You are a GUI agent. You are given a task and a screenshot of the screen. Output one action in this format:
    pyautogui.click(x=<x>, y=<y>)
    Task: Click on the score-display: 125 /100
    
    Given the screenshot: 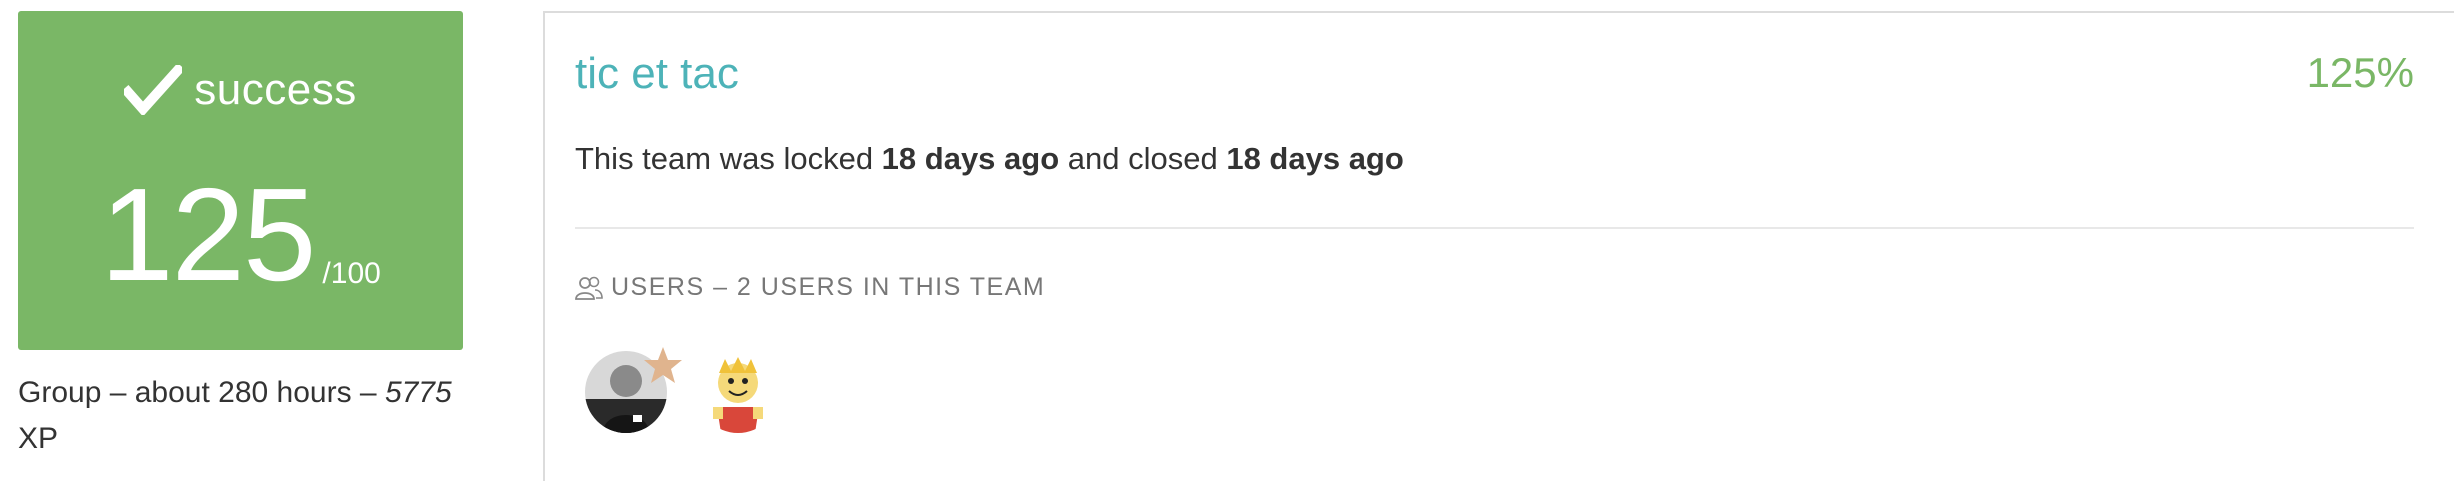 What is the action you would take?
    pyautogui.click(x=240, y=235)
    